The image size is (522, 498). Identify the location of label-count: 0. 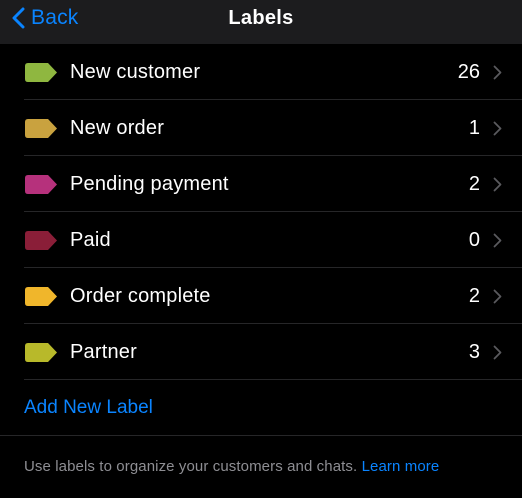
(474, 240).